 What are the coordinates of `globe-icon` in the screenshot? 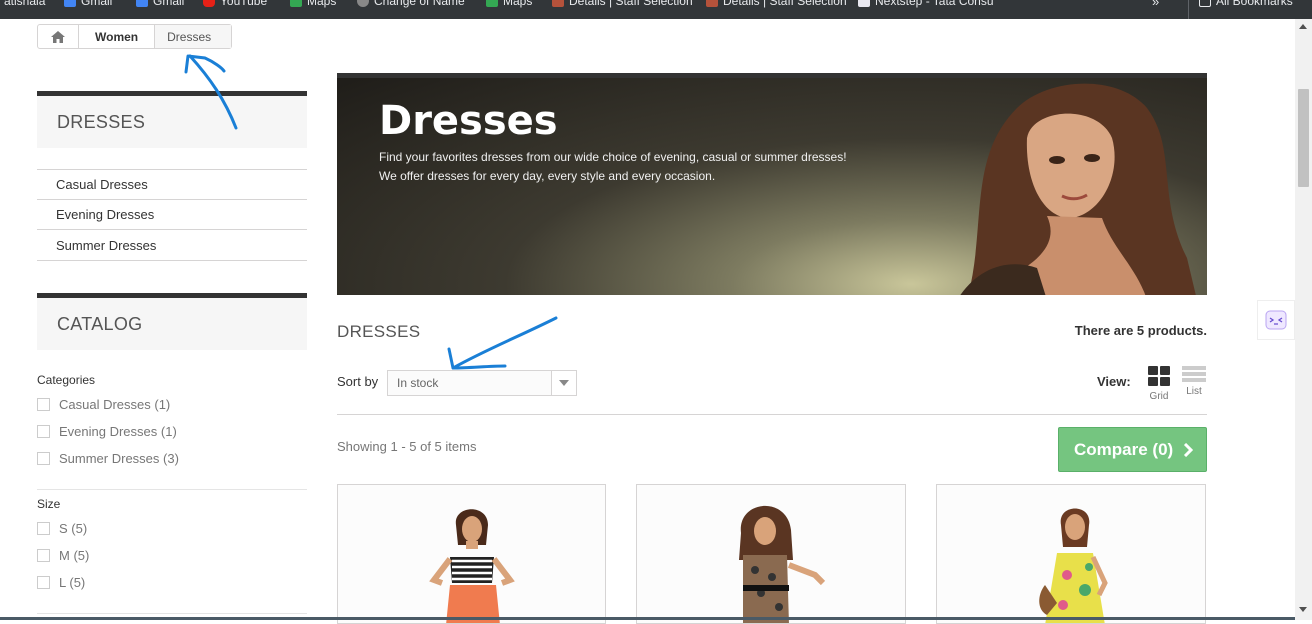 It's located at (363, 3).